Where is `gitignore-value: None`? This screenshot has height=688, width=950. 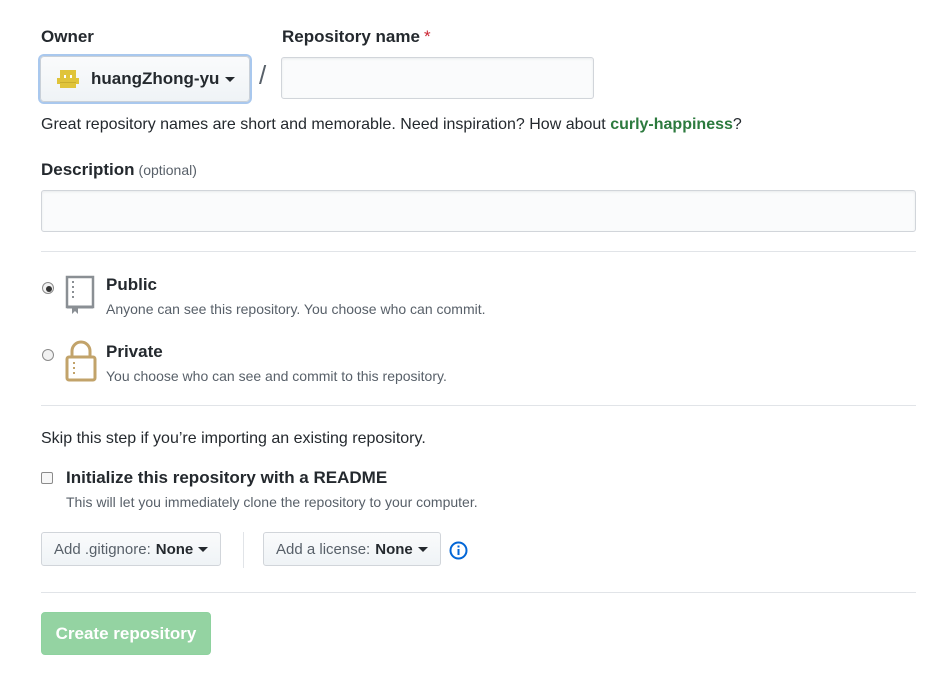 gitignore-value: None is located at coordinates (174, 549).